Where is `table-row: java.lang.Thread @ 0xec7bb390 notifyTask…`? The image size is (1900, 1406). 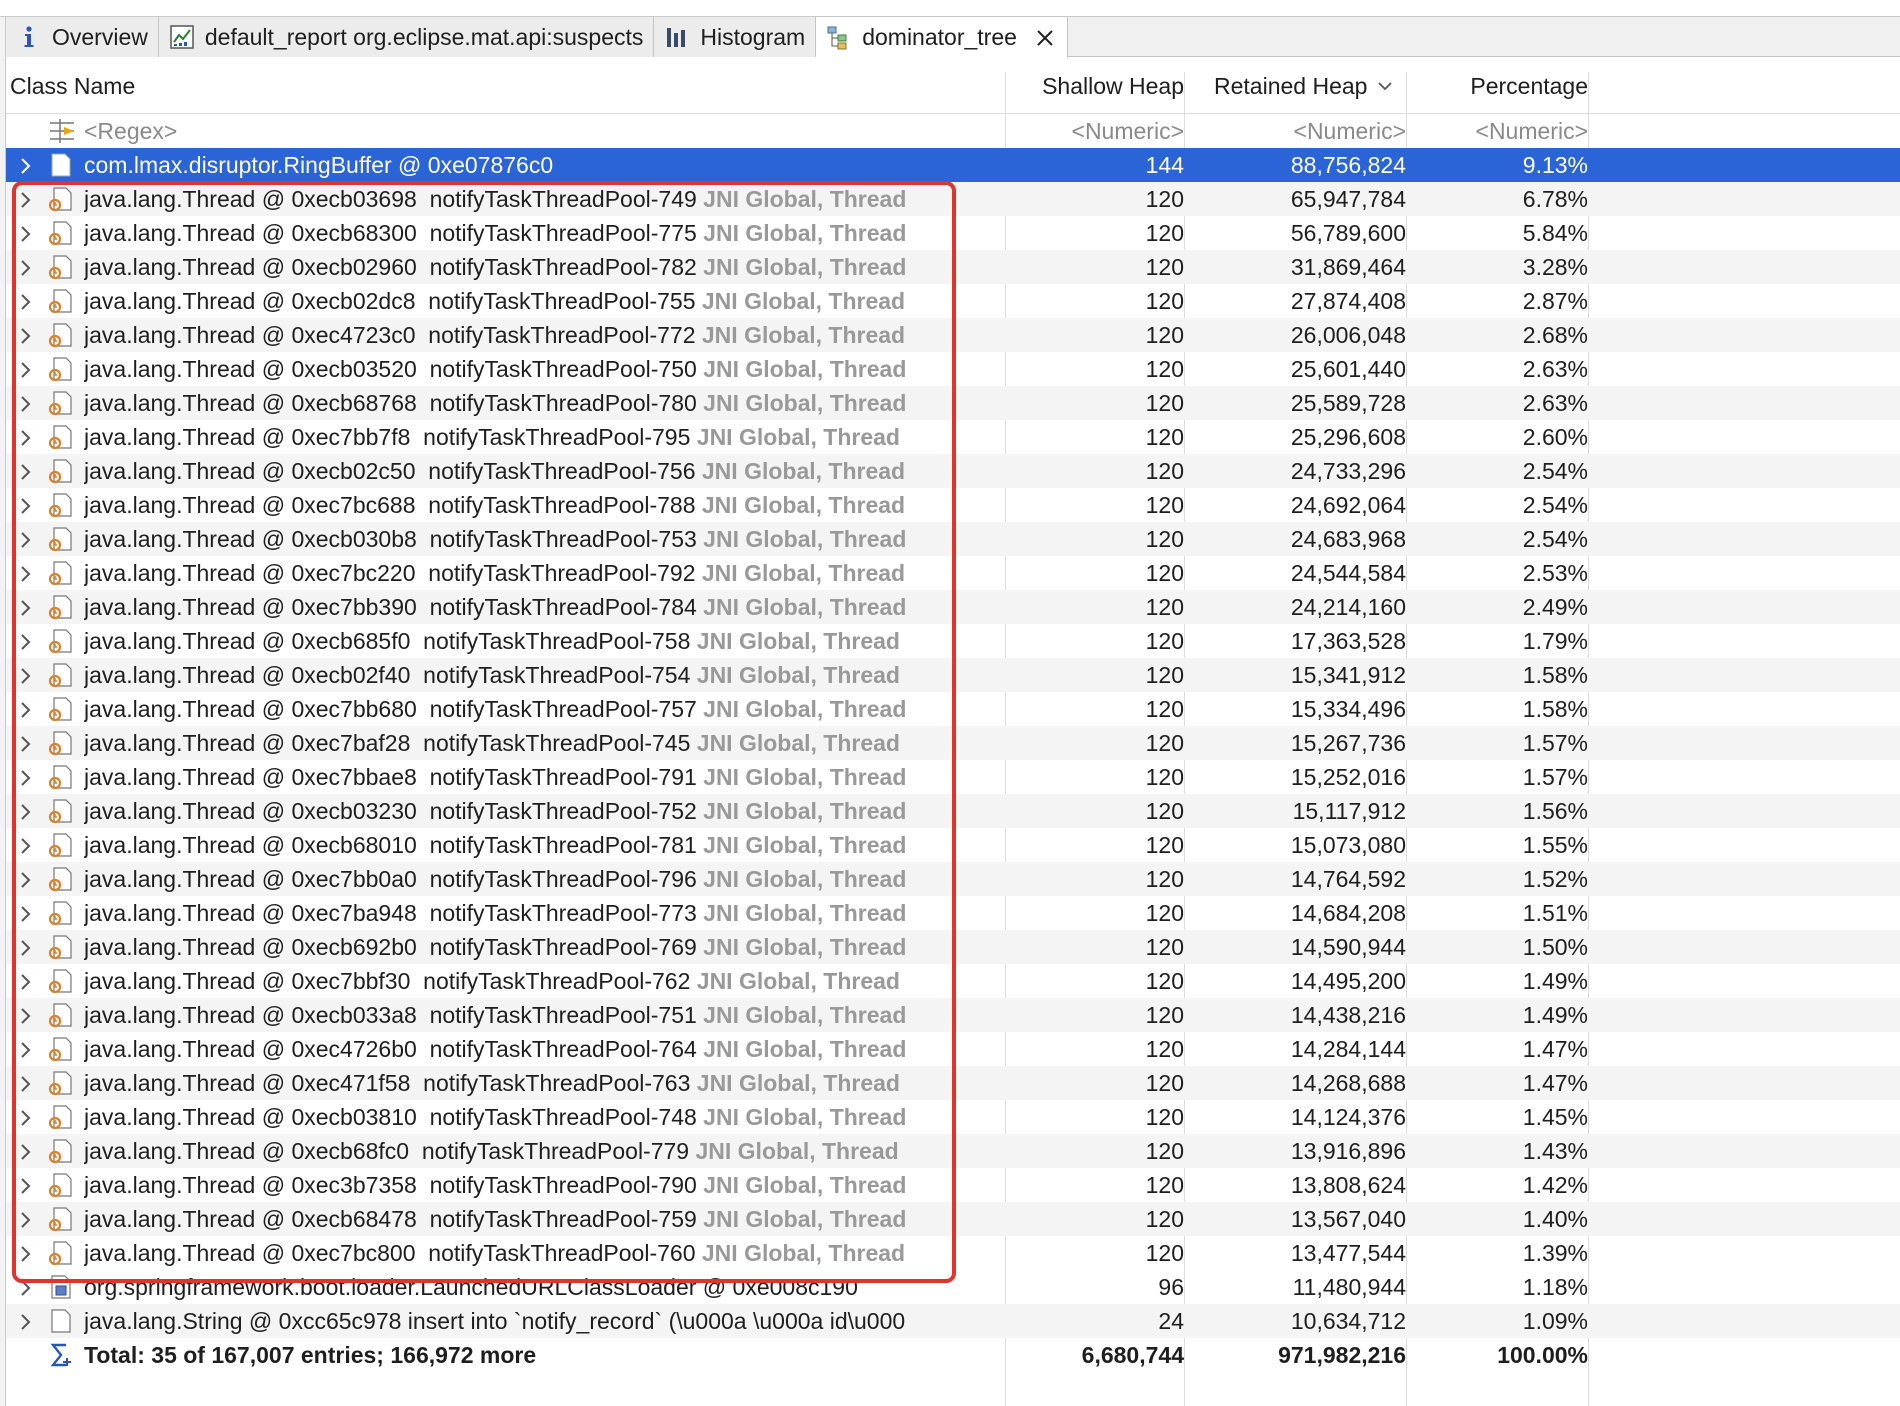
table-row: java.lang.Thread @ 0xec7bb390 notifyTask… is located at coordinates (953, 607).